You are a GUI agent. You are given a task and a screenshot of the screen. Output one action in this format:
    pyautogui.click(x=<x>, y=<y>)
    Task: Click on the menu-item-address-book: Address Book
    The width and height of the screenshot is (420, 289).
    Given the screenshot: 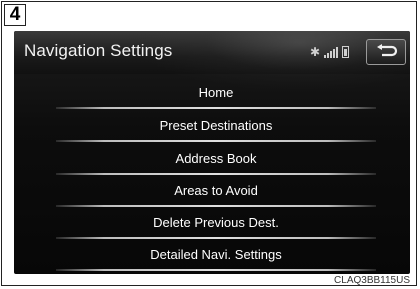 What is the action you would take?
    pyautogui.click(x=216, y=161)
    